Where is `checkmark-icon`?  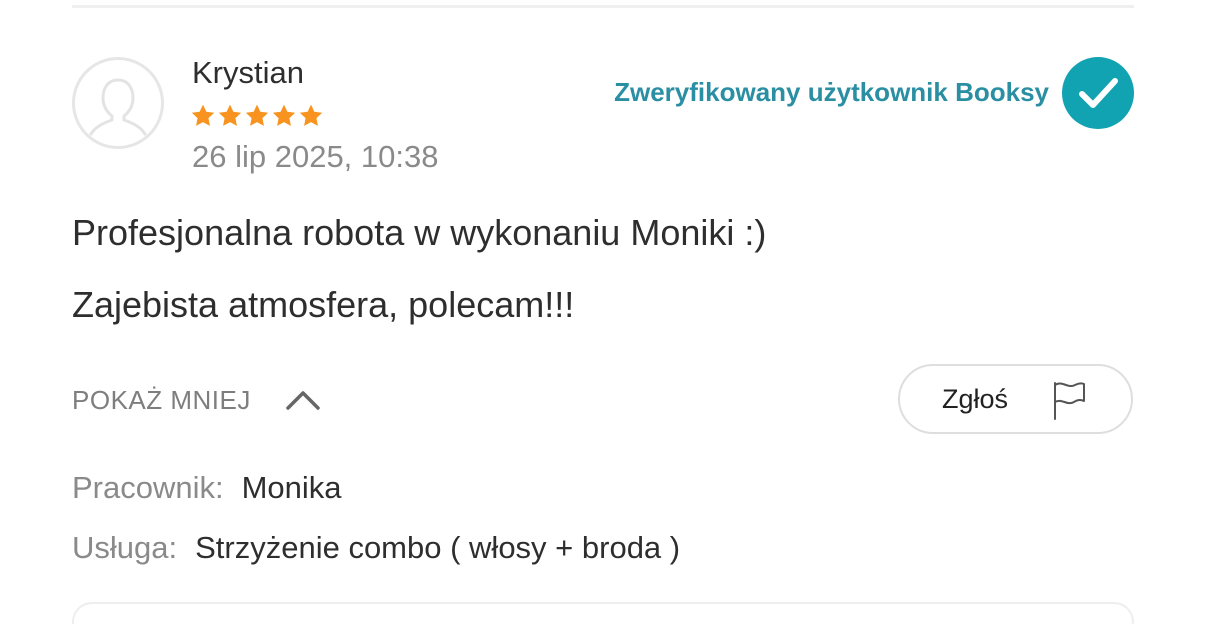
checkmark-icon is located at coordinates (1098, 93).